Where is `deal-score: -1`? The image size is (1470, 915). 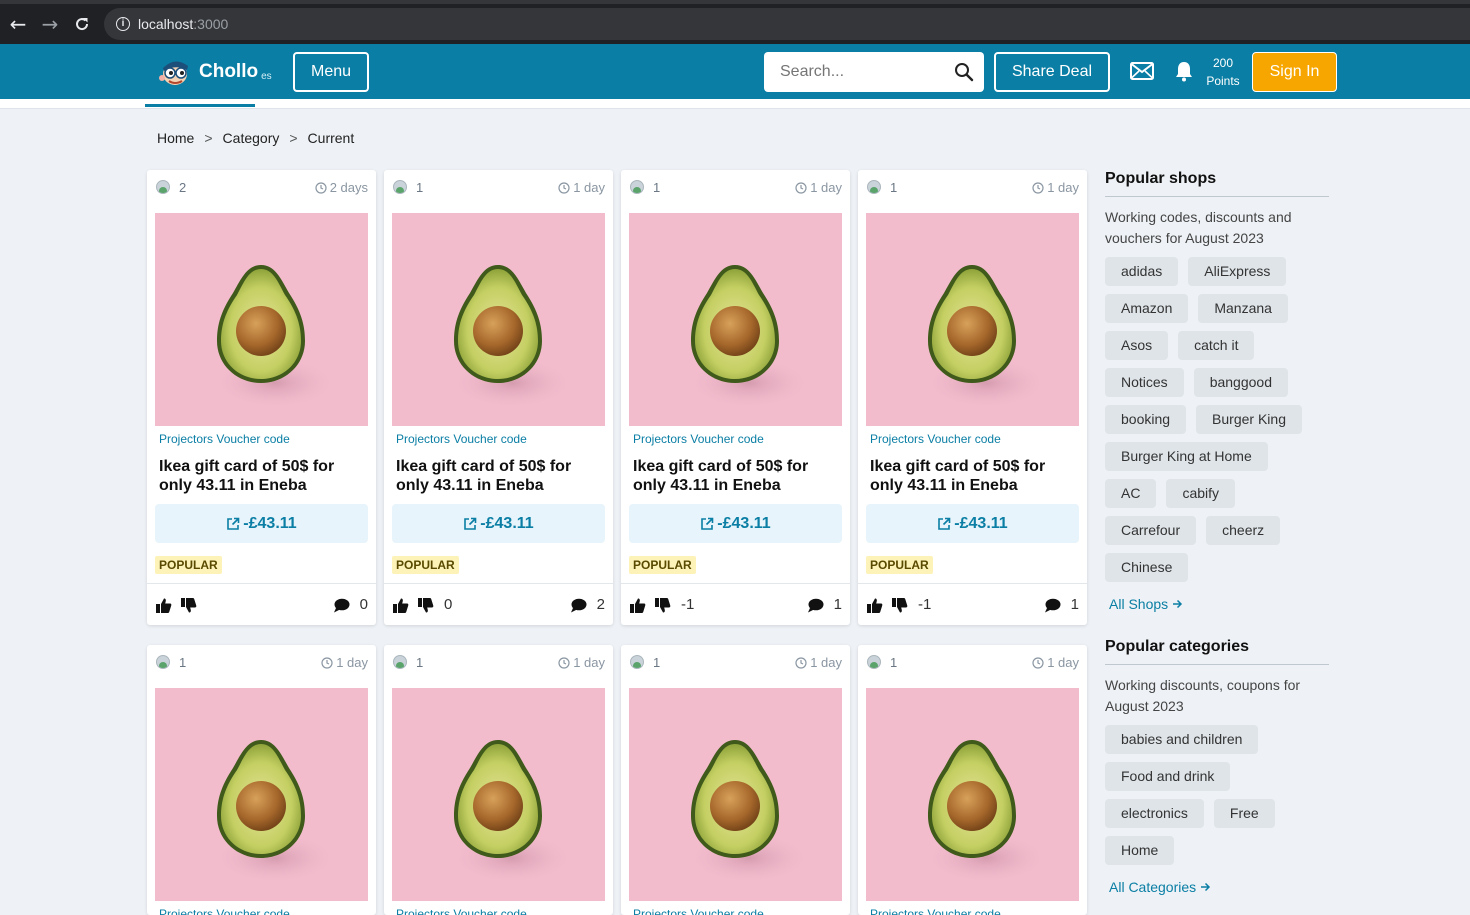
deal-score: -1 is located at coordinates (925, 604).